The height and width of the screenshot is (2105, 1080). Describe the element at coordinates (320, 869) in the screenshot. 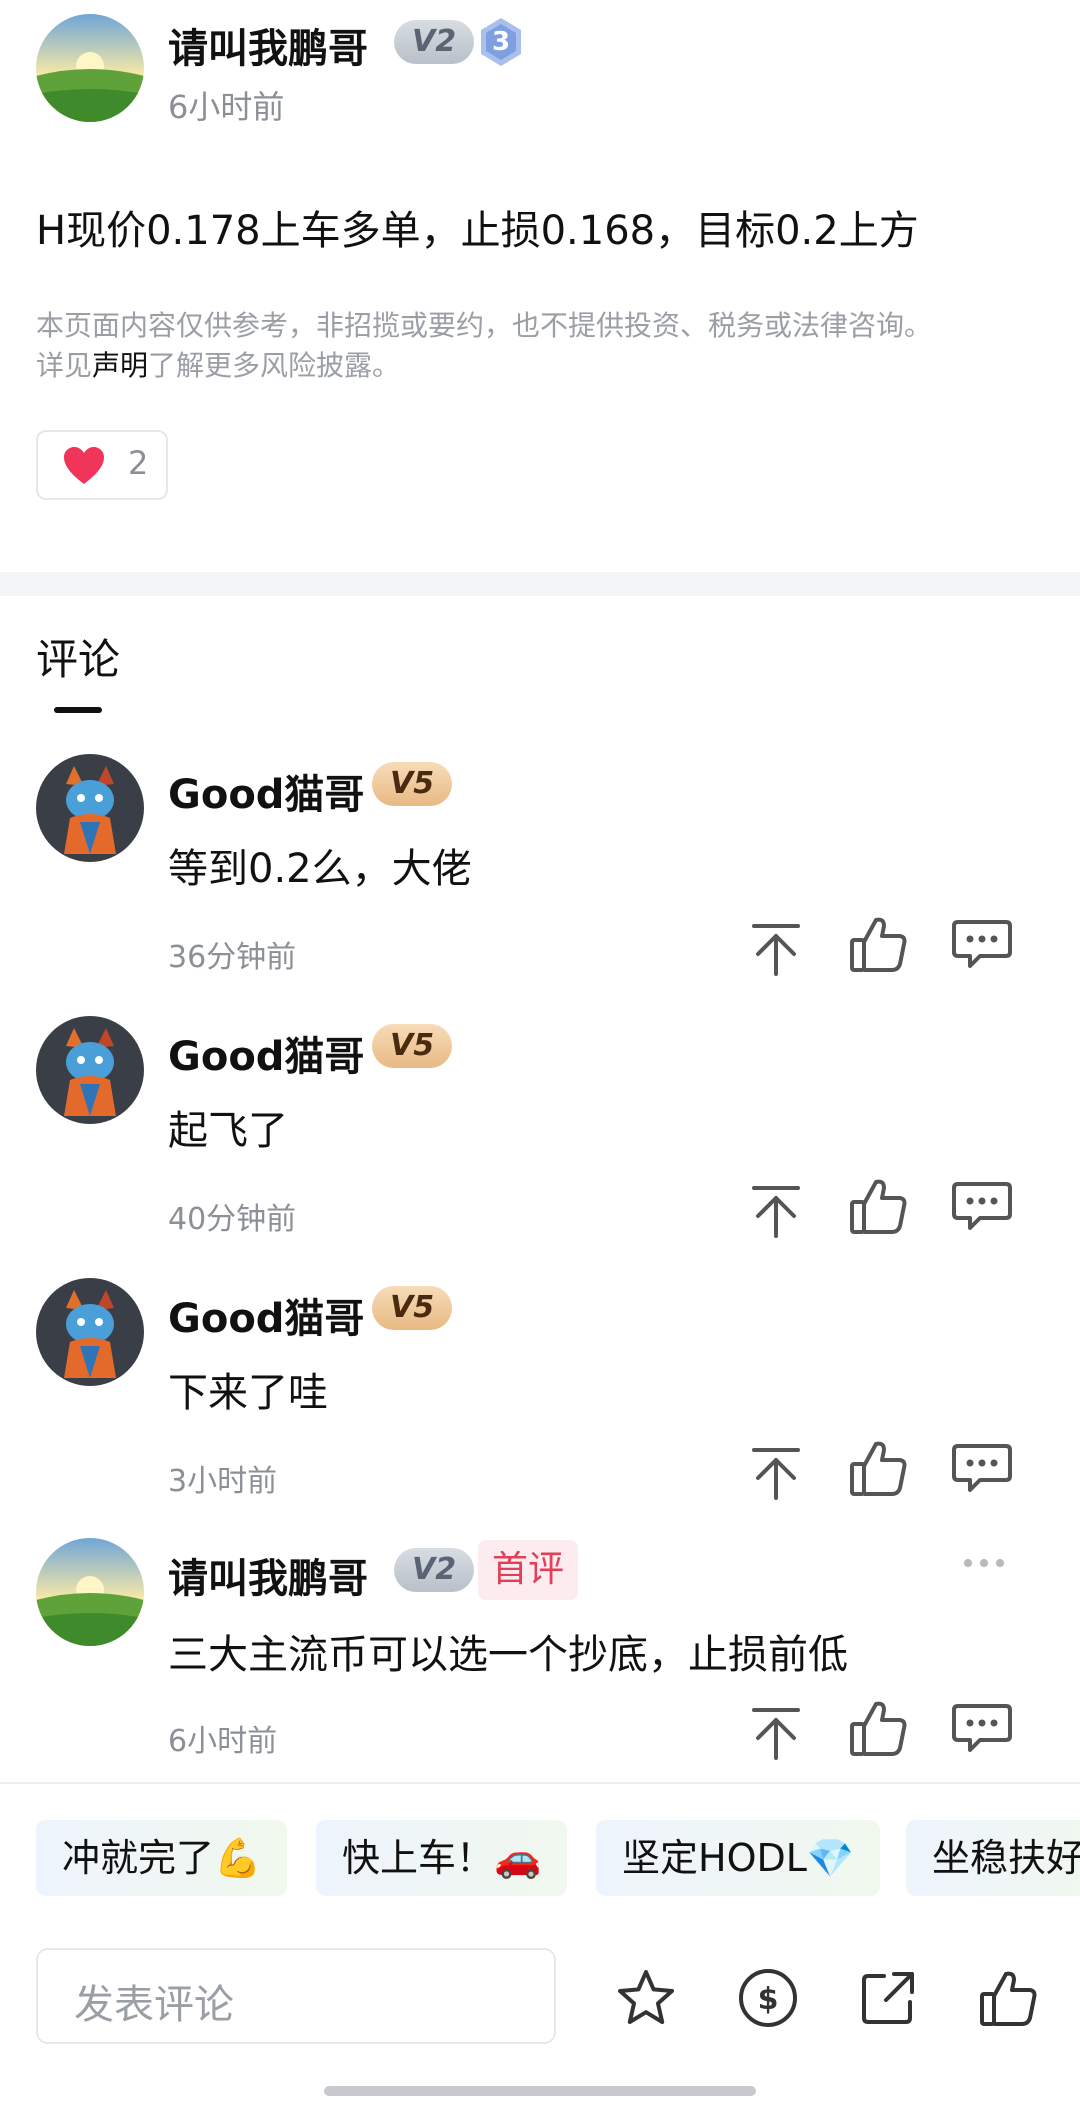

I see `comment-text: 等到0.2么，大佬` at that location.